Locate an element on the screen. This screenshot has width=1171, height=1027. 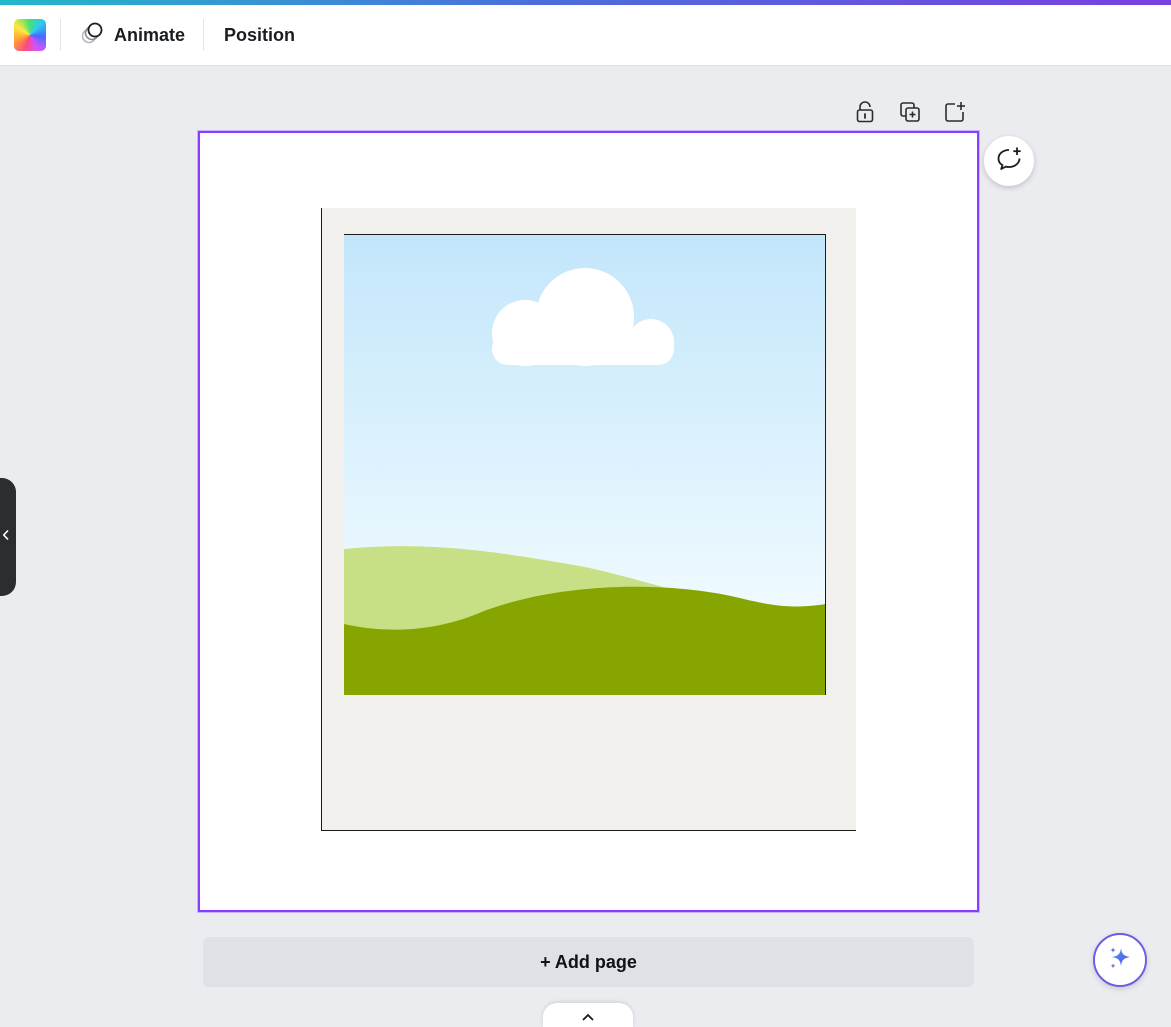
sparkle-icon is located at coordinates (1120, 960).